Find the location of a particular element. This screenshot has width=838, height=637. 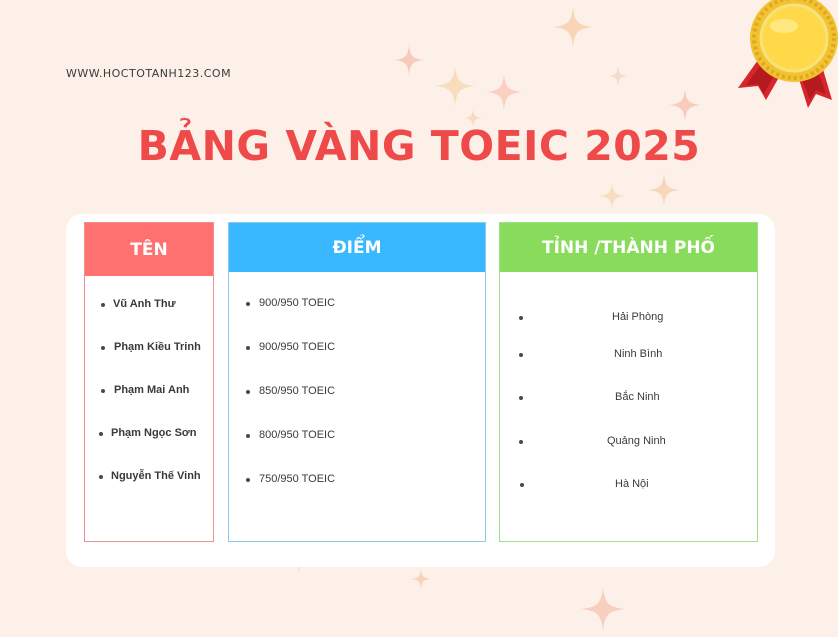

list-item: 750/950 TOEIC is located at coordinates (290, 479).